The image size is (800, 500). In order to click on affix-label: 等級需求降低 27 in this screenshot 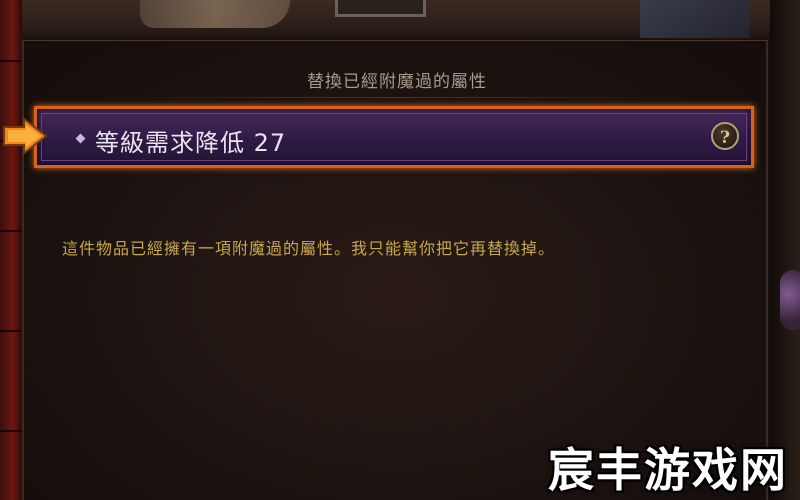, I will do `click(191, 143)`.